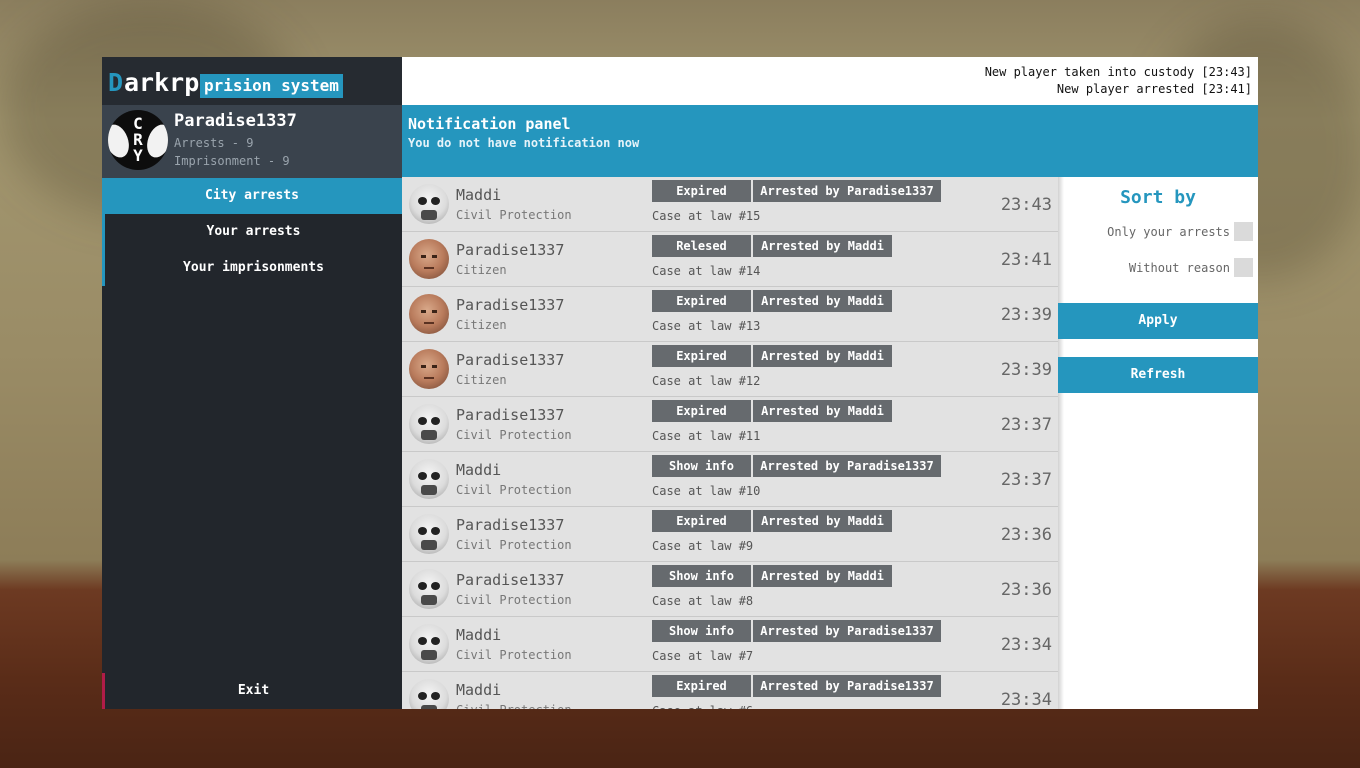 This screenshot has height=768, width=1360. Describe the element at coordinates (703, 656) in the screenshot. I see `case-label: Case at law #7` at that location.